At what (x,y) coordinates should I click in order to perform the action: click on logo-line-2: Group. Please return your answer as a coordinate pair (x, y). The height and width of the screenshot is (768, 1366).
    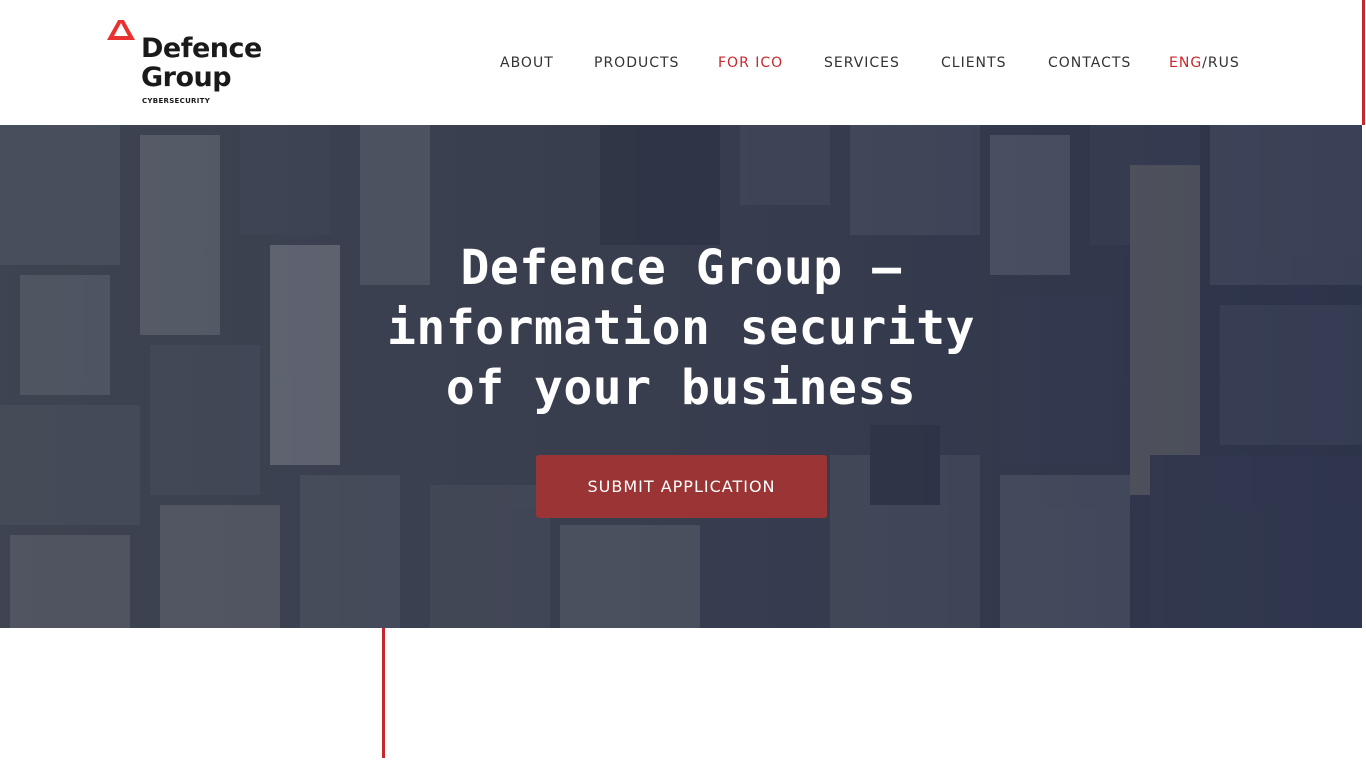
    Looking at the image, I should click on (186, 77).